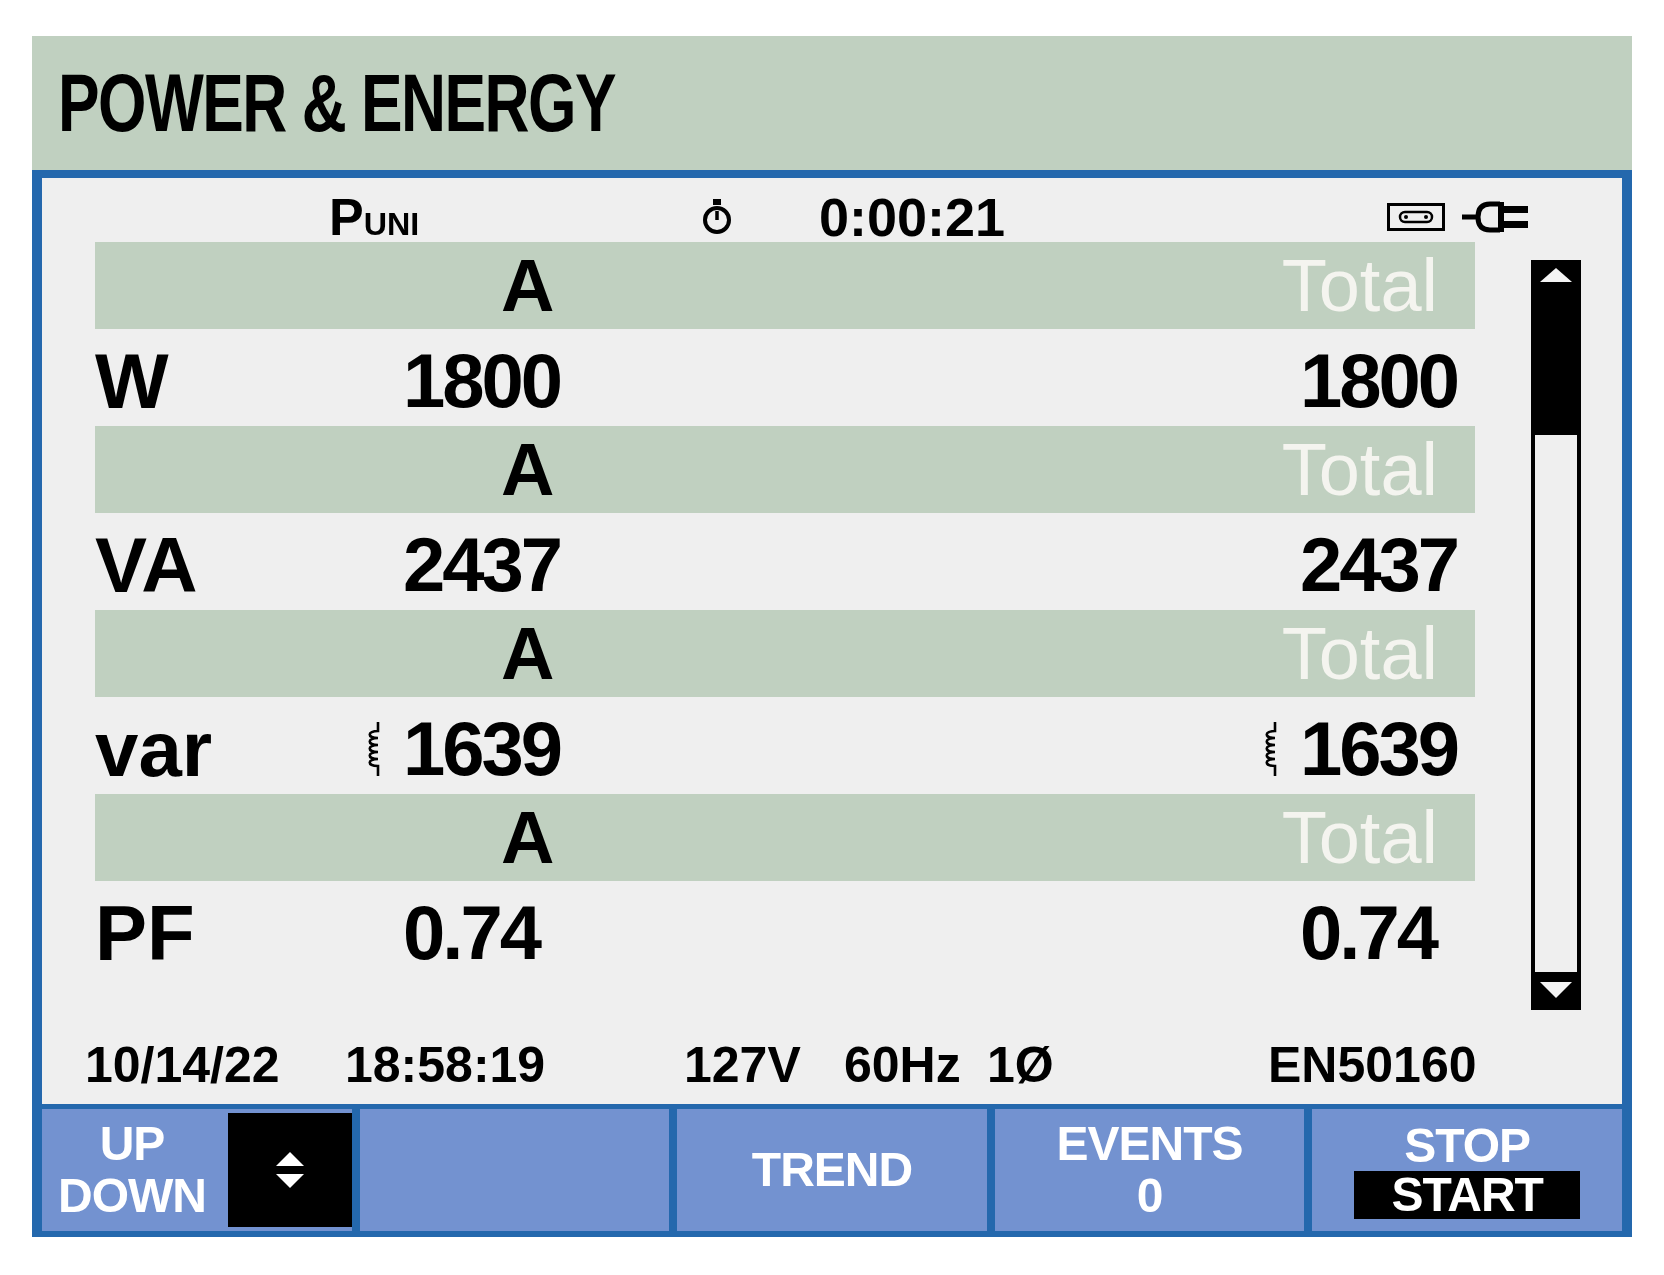 The width and height of the screenshot is (1664, 1275). What do you see at coordinates (445, 1065) in the screenshot?
I see `time-label: 18:58:19` at bounding box center [445, 1065].